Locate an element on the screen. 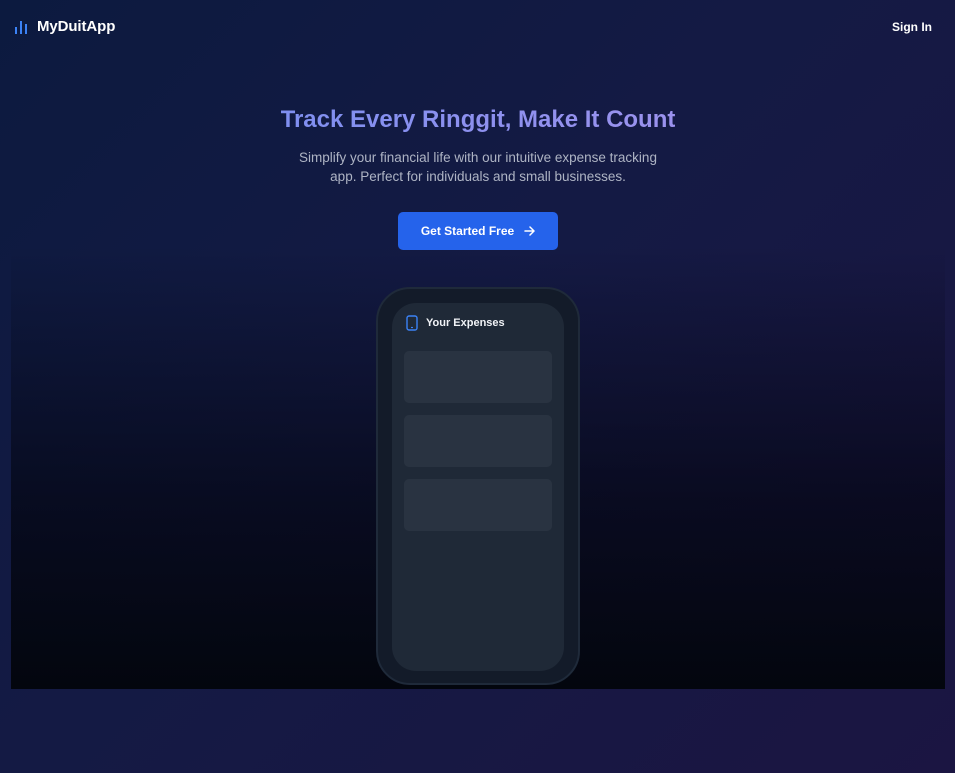  smartphone-icon is located at coordinates (412, 323).